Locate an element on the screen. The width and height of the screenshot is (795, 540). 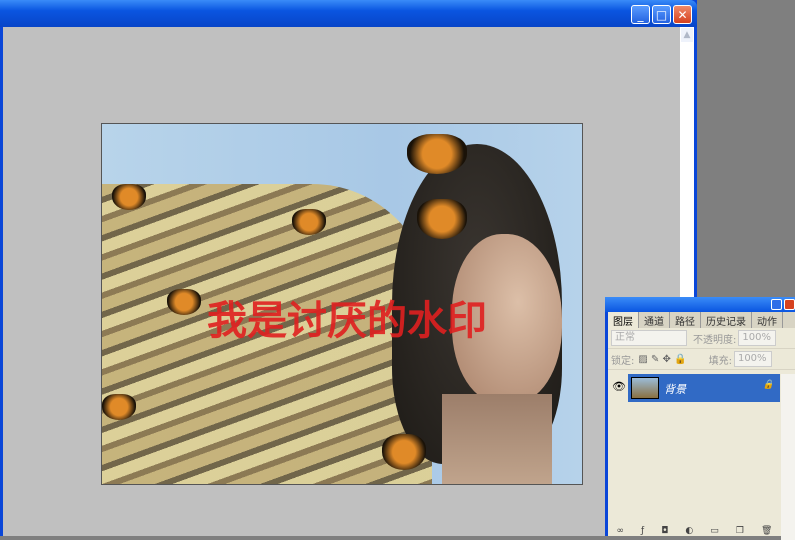
fill-label: 填充: is located at coordinates (720, 361).